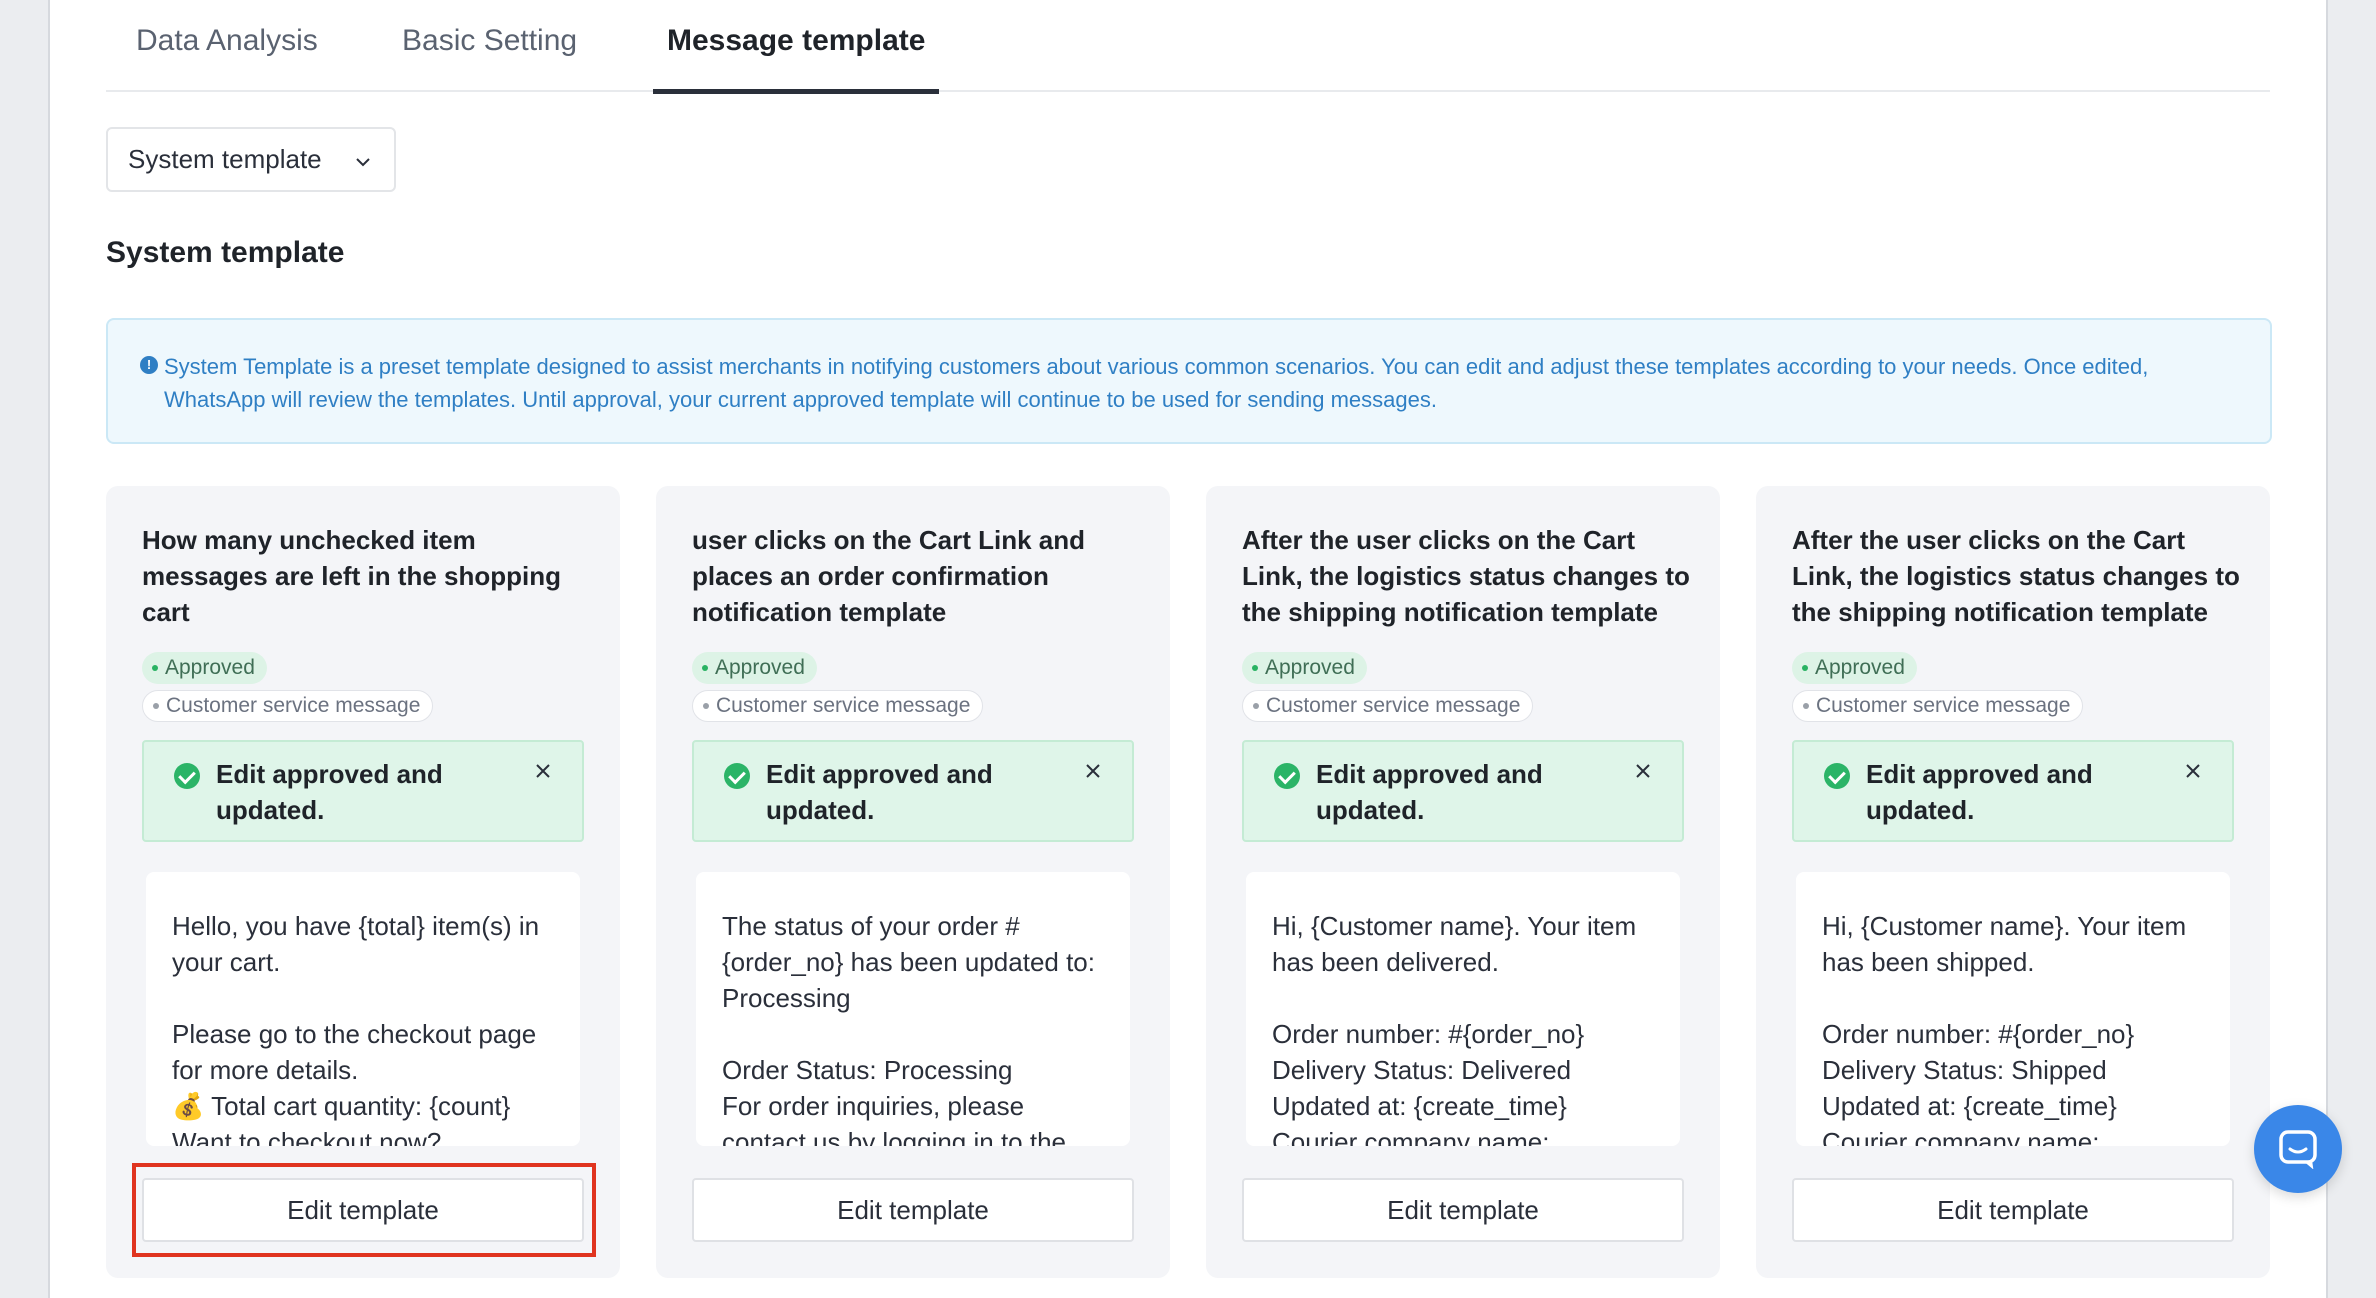 This screenshot has height=1298, width=2376. I want to click on chat-launcher-button, so click(2298, 1149).